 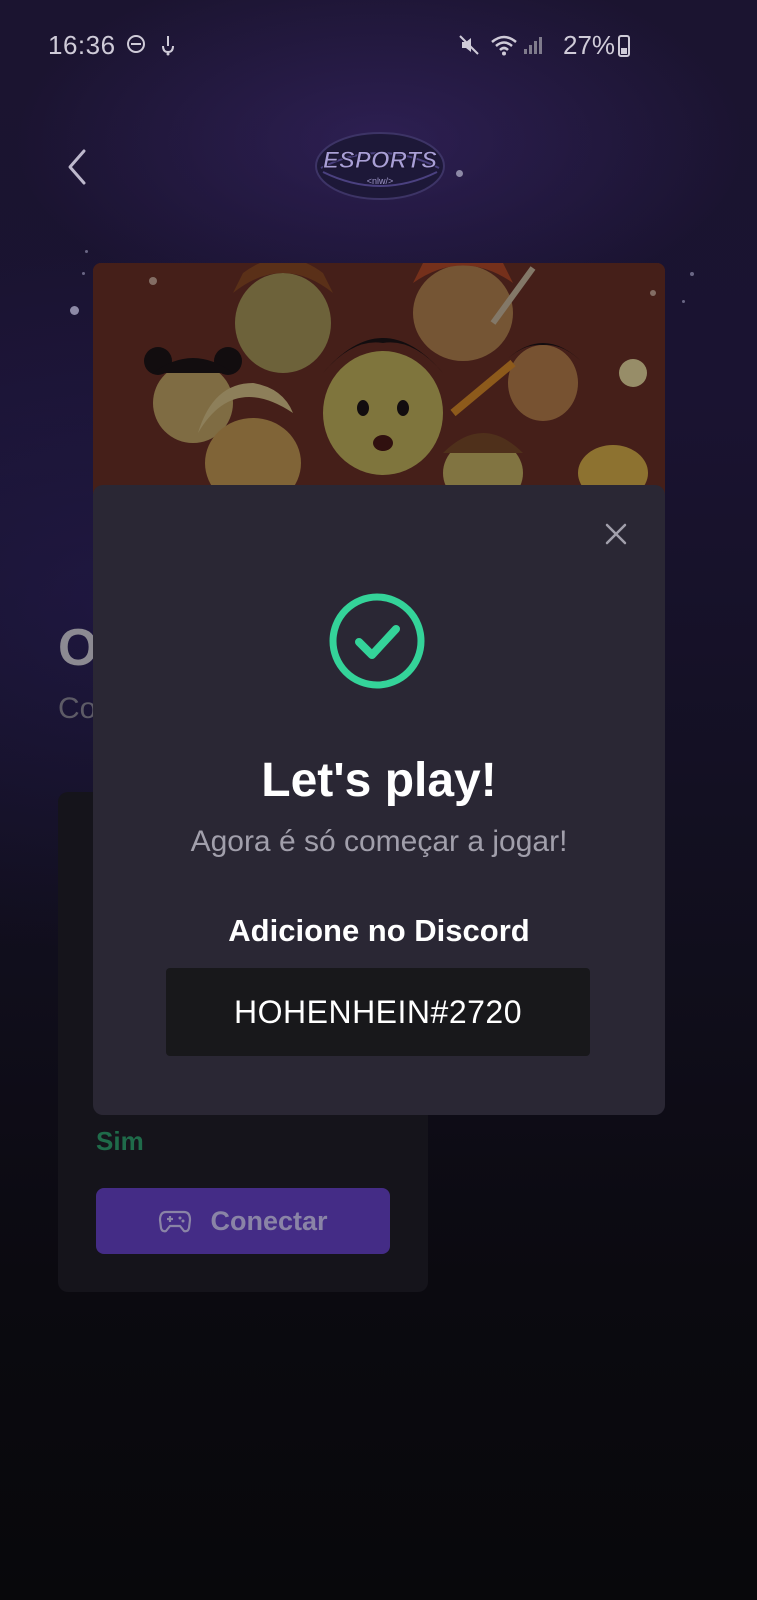 I want to click on esports-logo: ESPORTS <nlw/>, so click(x=380, y=168).